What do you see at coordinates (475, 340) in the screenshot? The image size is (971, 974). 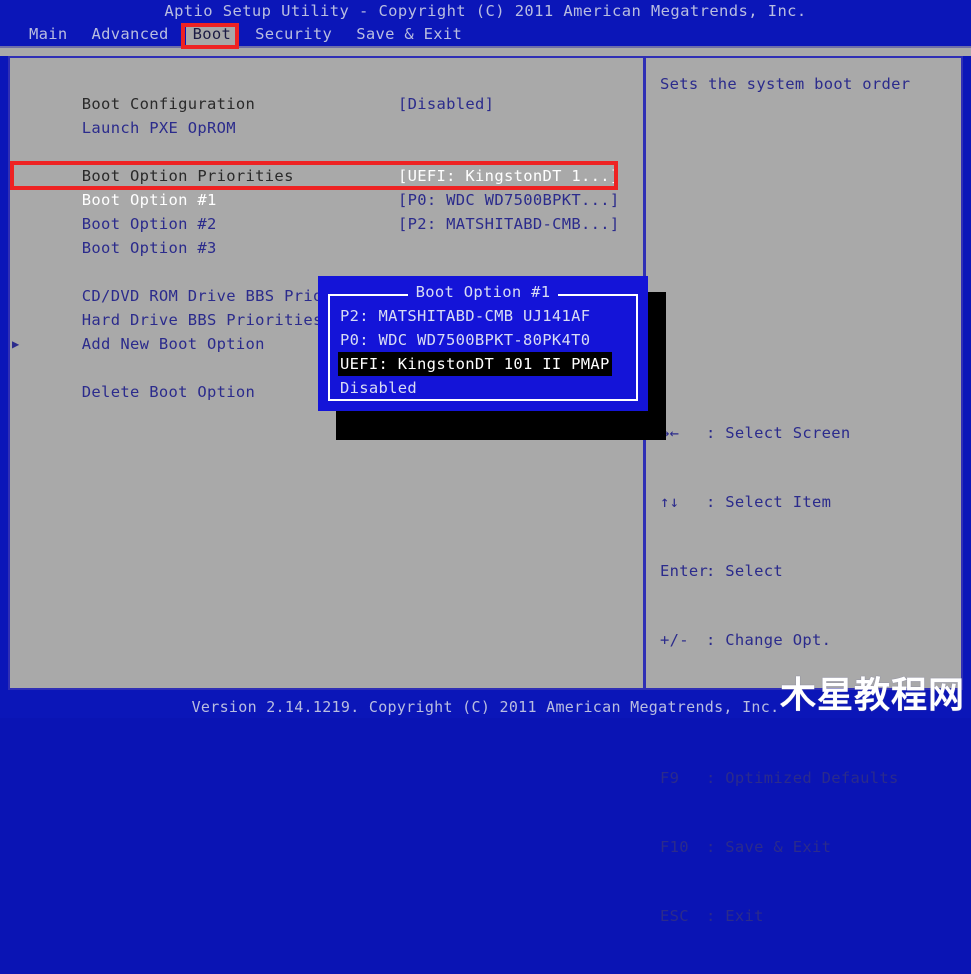 I see `popup-option-p0-wdc: P0: WDC WD7500BPKT-80PK4T0` at bounding box center [475, 340].